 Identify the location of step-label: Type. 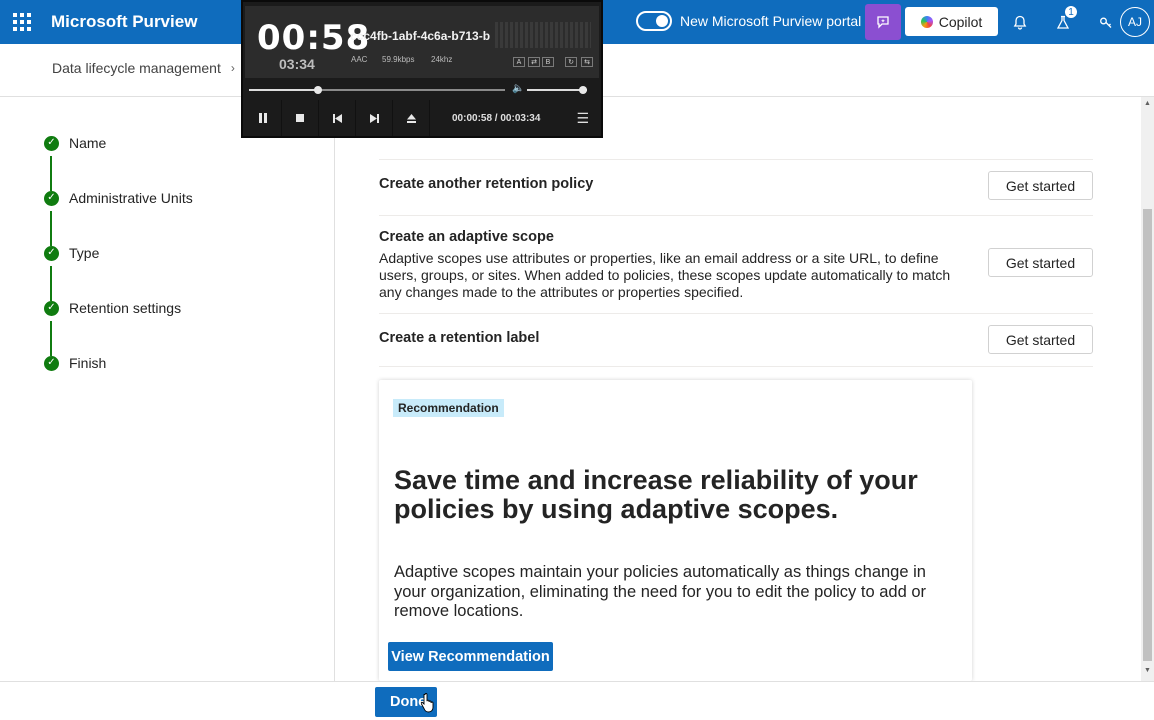
(84, 253).